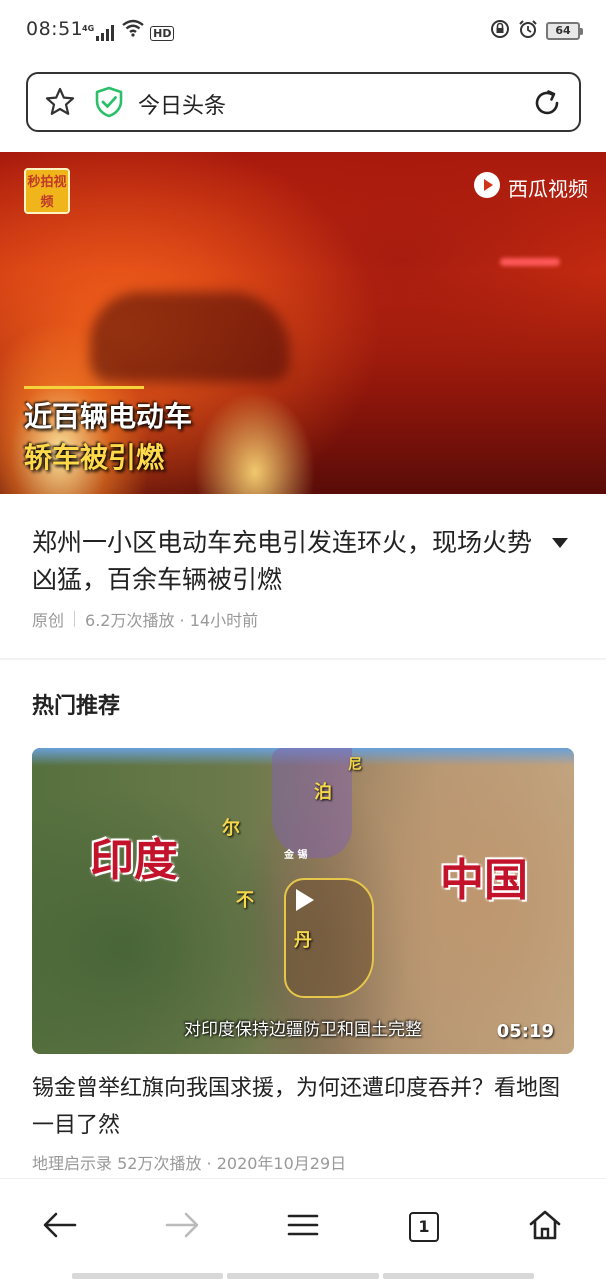 The width and height of the screenshot is (606, 1280). Describe the element at coordinates (323, 792) in the screenshot. I see `map-label-bo: 泊` at that location.